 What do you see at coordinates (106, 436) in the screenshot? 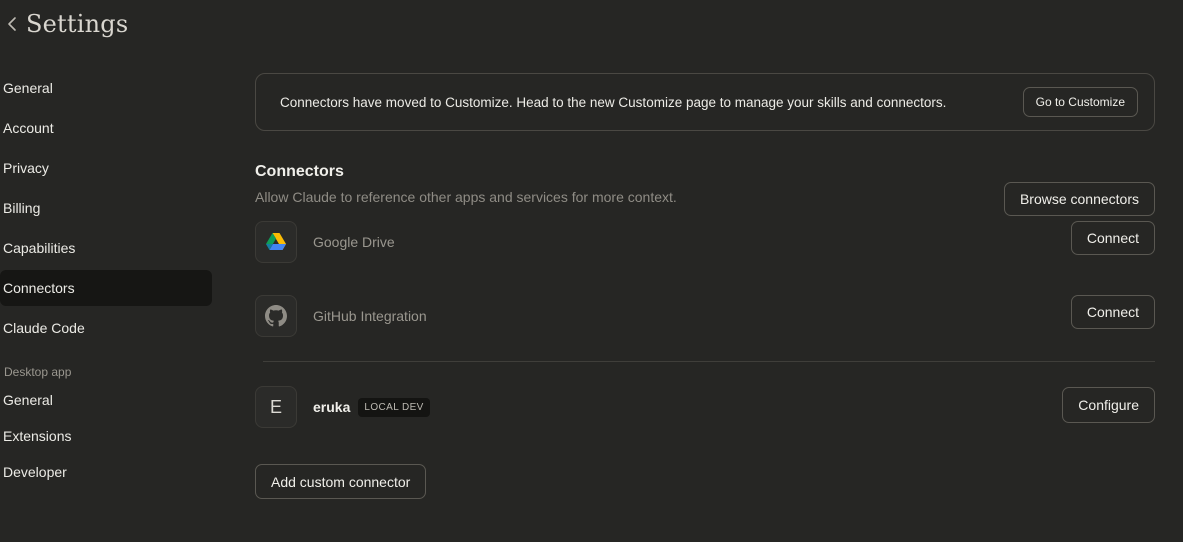
I see `sidebar-item-extensions: Extensions` at bounding box center [106, 436].